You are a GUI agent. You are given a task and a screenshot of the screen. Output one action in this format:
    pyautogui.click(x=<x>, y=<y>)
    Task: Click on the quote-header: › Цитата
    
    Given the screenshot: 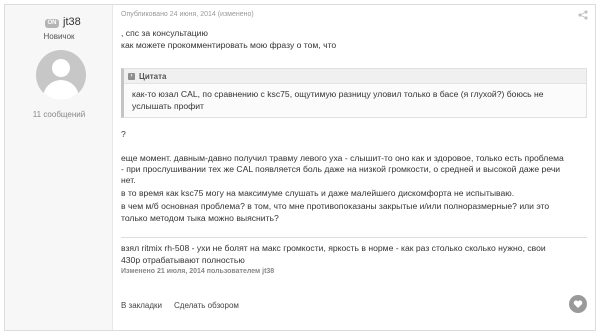 What is the action you would take?
    pyautogui.click(x=355, y=76)
    